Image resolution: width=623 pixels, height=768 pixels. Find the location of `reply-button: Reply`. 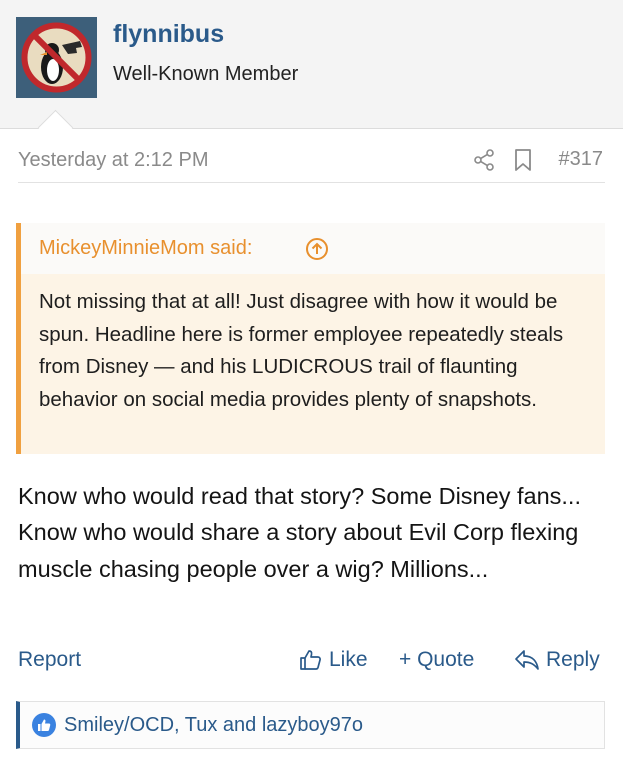

reply-button: Reply is located at coordinates (557, 660).